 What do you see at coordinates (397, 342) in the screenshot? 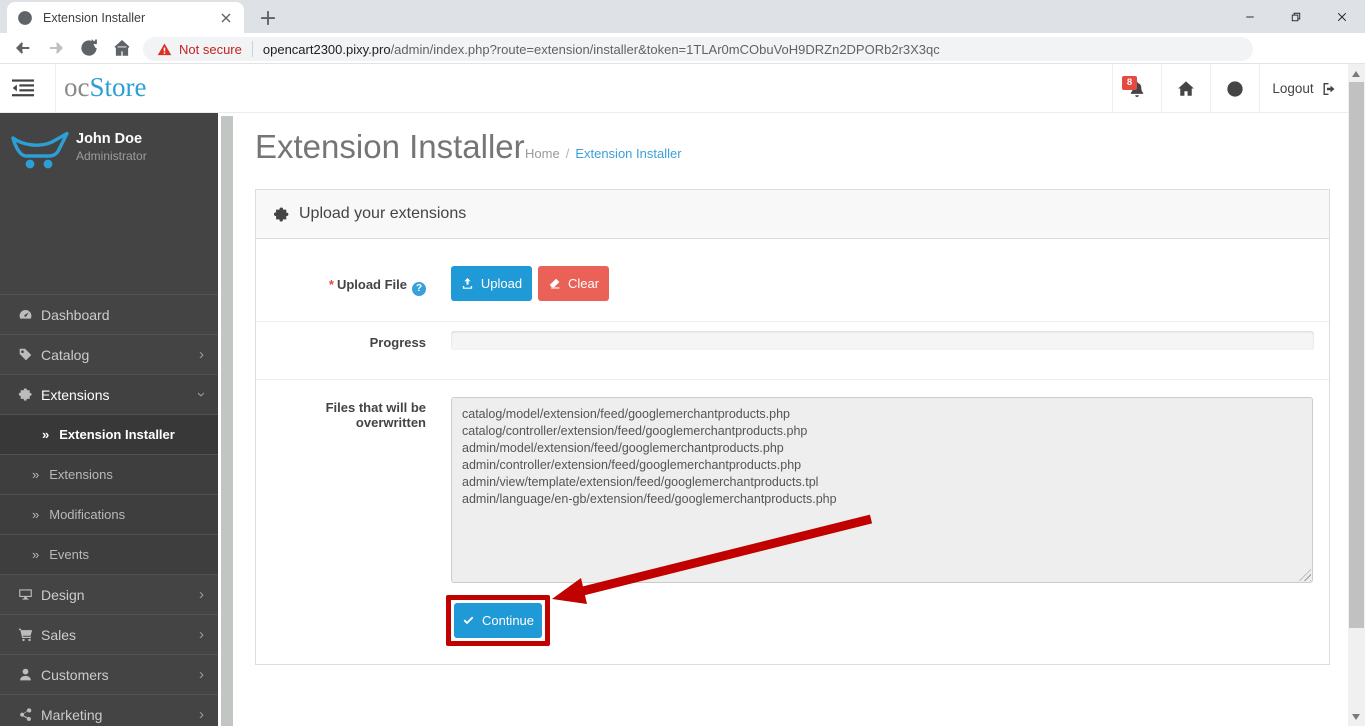
I see `progress-label: Progress` at bounding box center [397, 342].